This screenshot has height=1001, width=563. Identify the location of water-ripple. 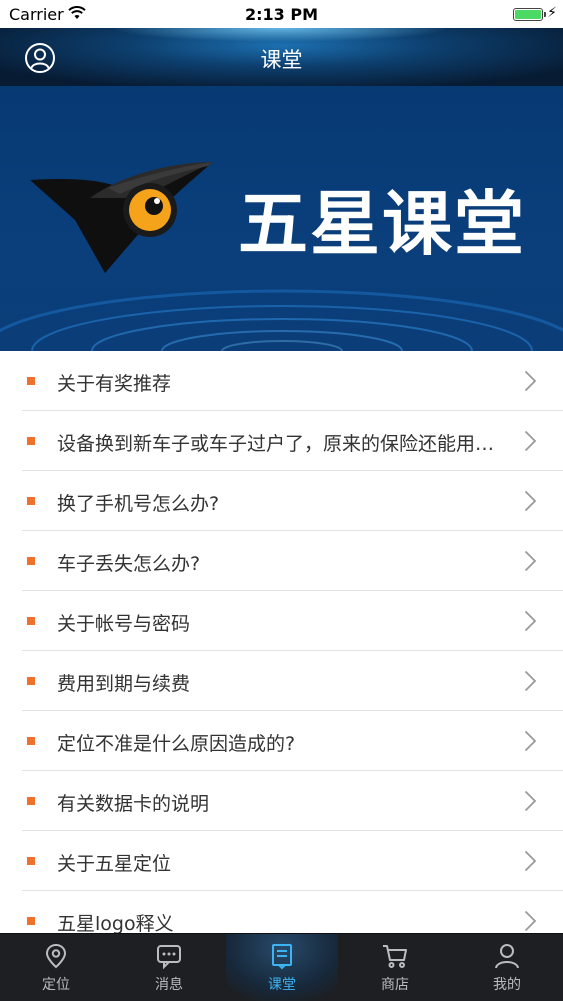
(281, 320).